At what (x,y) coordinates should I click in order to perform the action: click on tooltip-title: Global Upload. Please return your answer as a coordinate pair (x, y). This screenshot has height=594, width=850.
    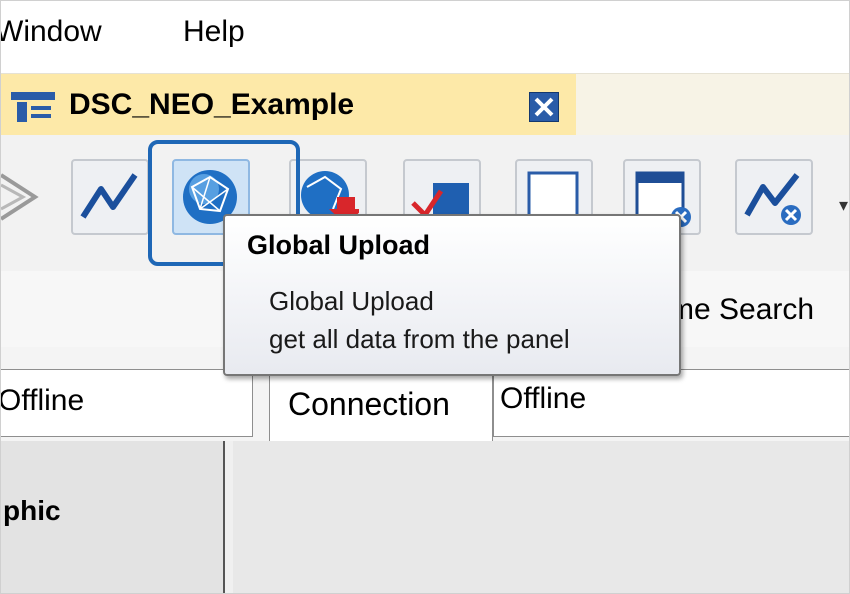
    Looking at the image, I should click on (339, 245).